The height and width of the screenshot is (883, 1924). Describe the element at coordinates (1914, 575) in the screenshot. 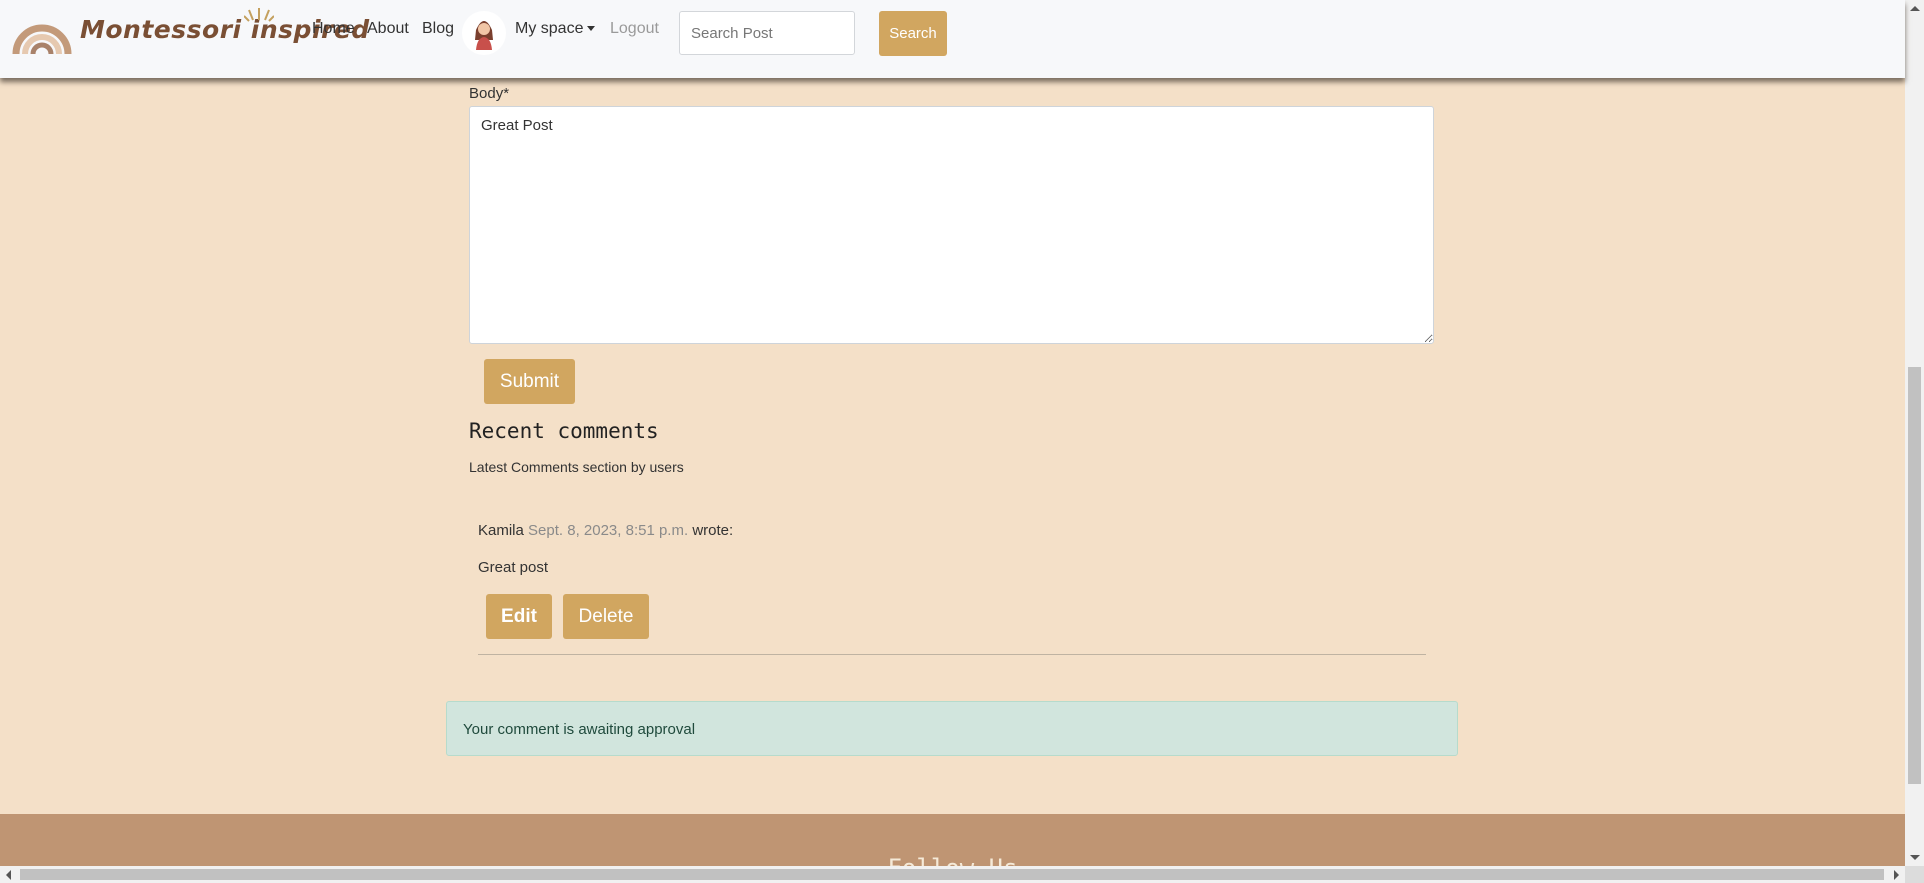

I see `vertical-scroll-thumb` at that location.